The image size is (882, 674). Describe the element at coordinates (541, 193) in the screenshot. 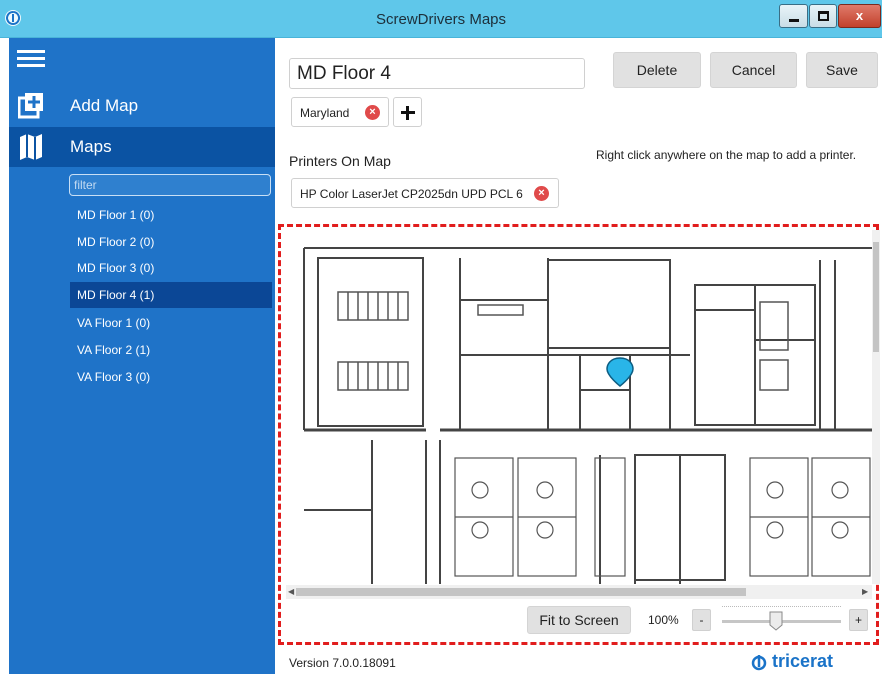

I see `remove-printer-icon: ×` at that location.